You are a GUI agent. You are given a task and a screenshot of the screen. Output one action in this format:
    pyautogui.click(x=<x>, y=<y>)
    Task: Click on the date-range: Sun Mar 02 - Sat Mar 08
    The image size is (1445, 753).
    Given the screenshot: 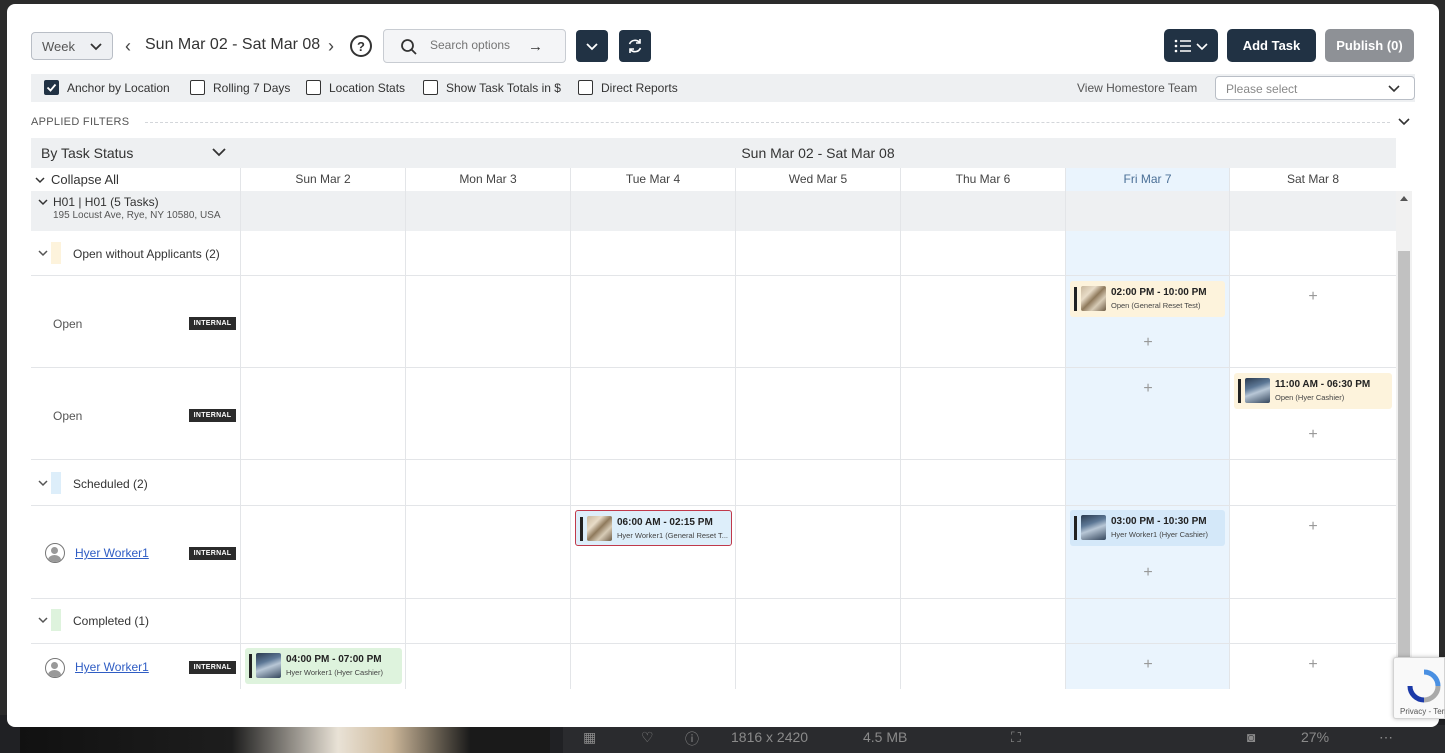 What is the action you would take?
    pyautogui.click(x=233, y=44)
    